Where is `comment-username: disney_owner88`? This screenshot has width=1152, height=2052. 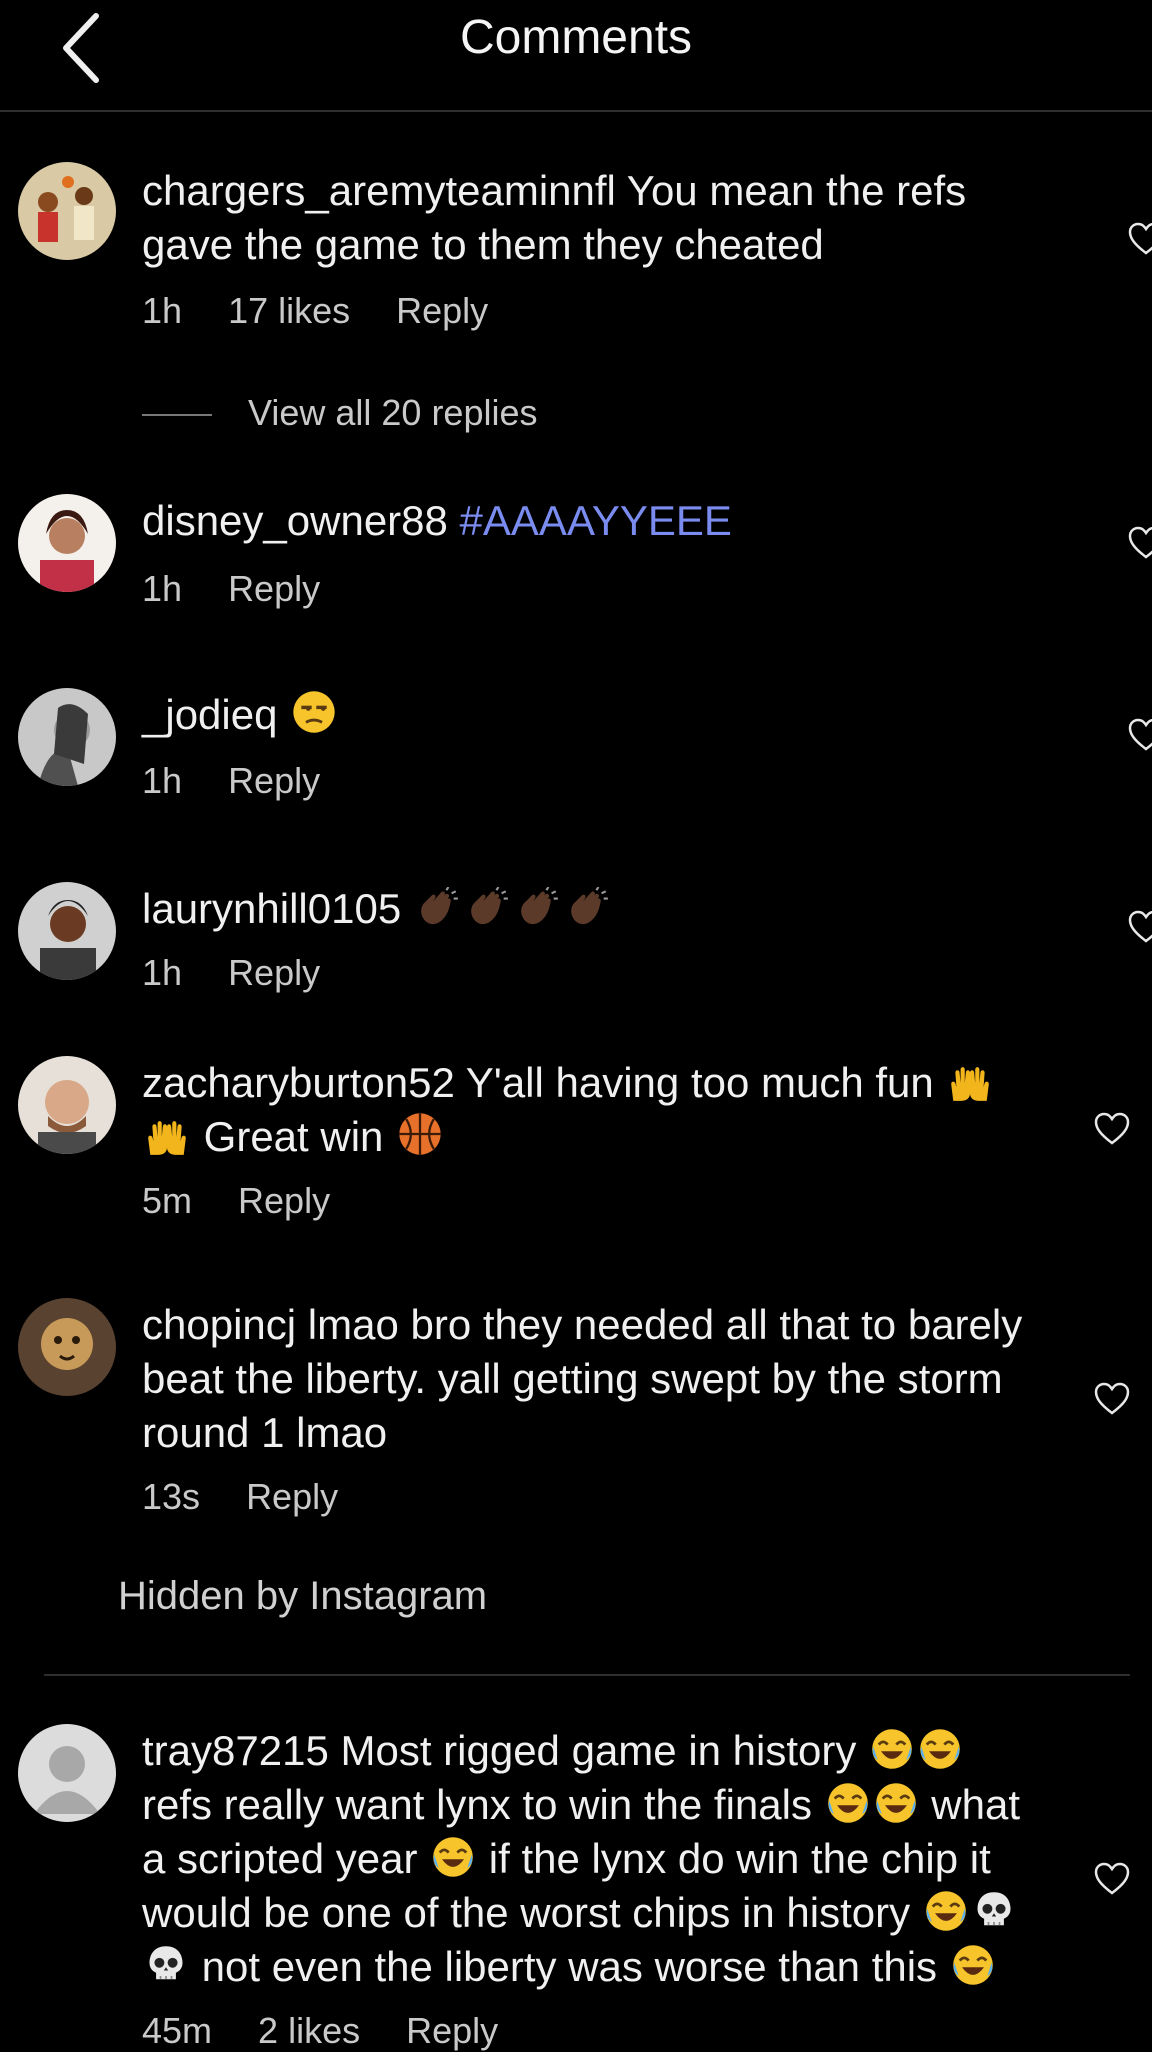 comment-username: disney_owner88 is located at coordinates (295, 520).